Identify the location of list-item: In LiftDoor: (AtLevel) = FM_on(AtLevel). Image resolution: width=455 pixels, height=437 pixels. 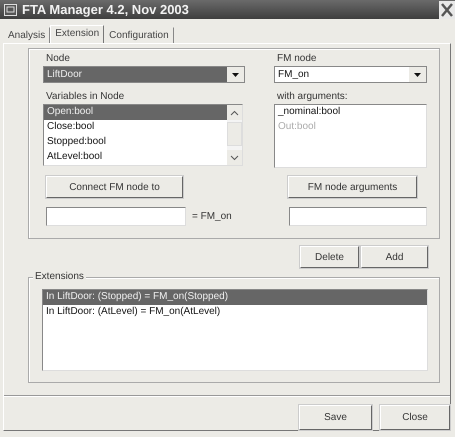
(235, 312).